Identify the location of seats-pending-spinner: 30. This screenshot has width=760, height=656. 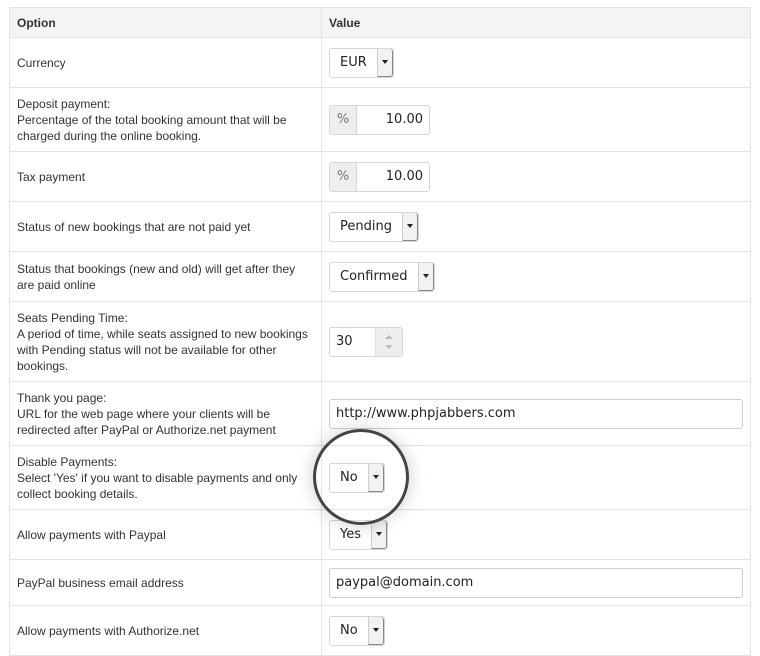
(366, 341).